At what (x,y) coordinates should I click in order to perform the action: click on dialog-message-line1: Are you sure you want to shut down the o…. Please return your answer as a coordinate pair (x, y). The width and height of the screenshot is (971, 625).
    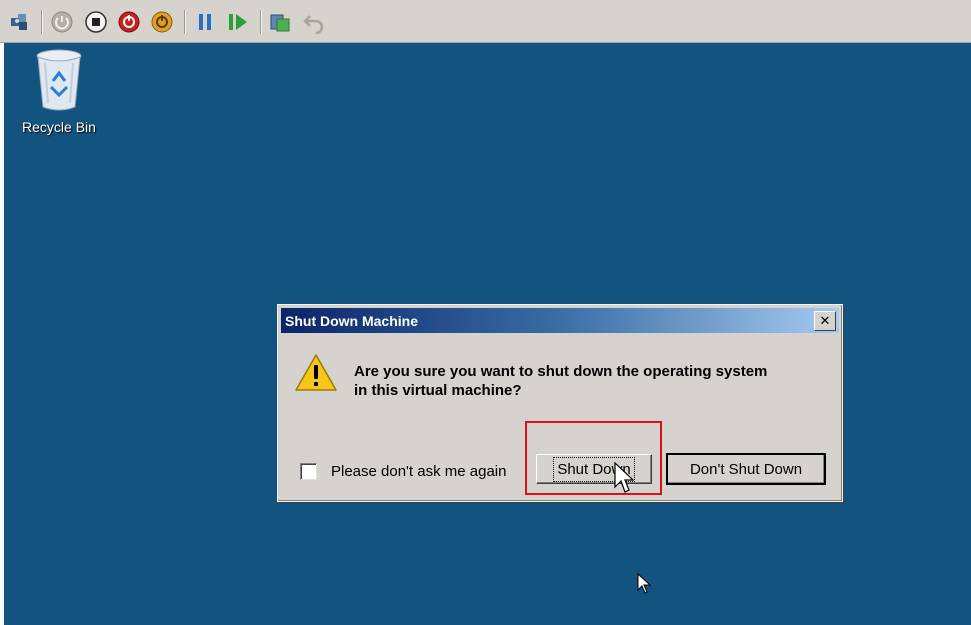
    Looking at the image, I should click on (561, 371).